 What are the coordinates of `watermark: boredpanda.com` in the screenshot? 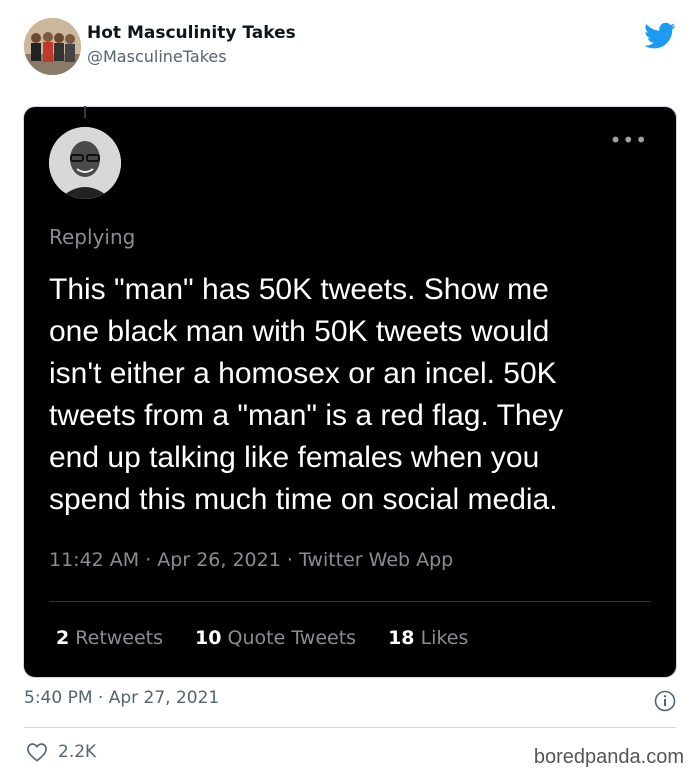 It's located at (608, 757).